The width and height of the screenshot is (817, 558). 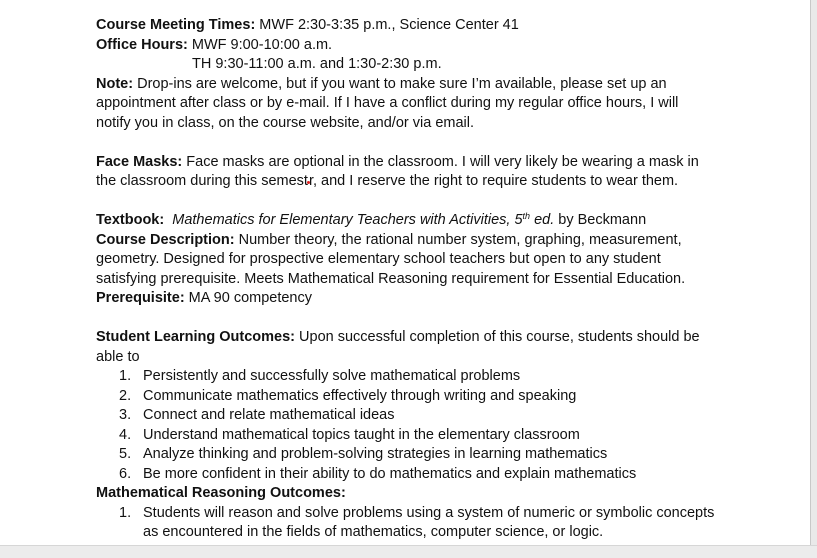 I want to click on list-number: 3., so click(x=125, y=415).